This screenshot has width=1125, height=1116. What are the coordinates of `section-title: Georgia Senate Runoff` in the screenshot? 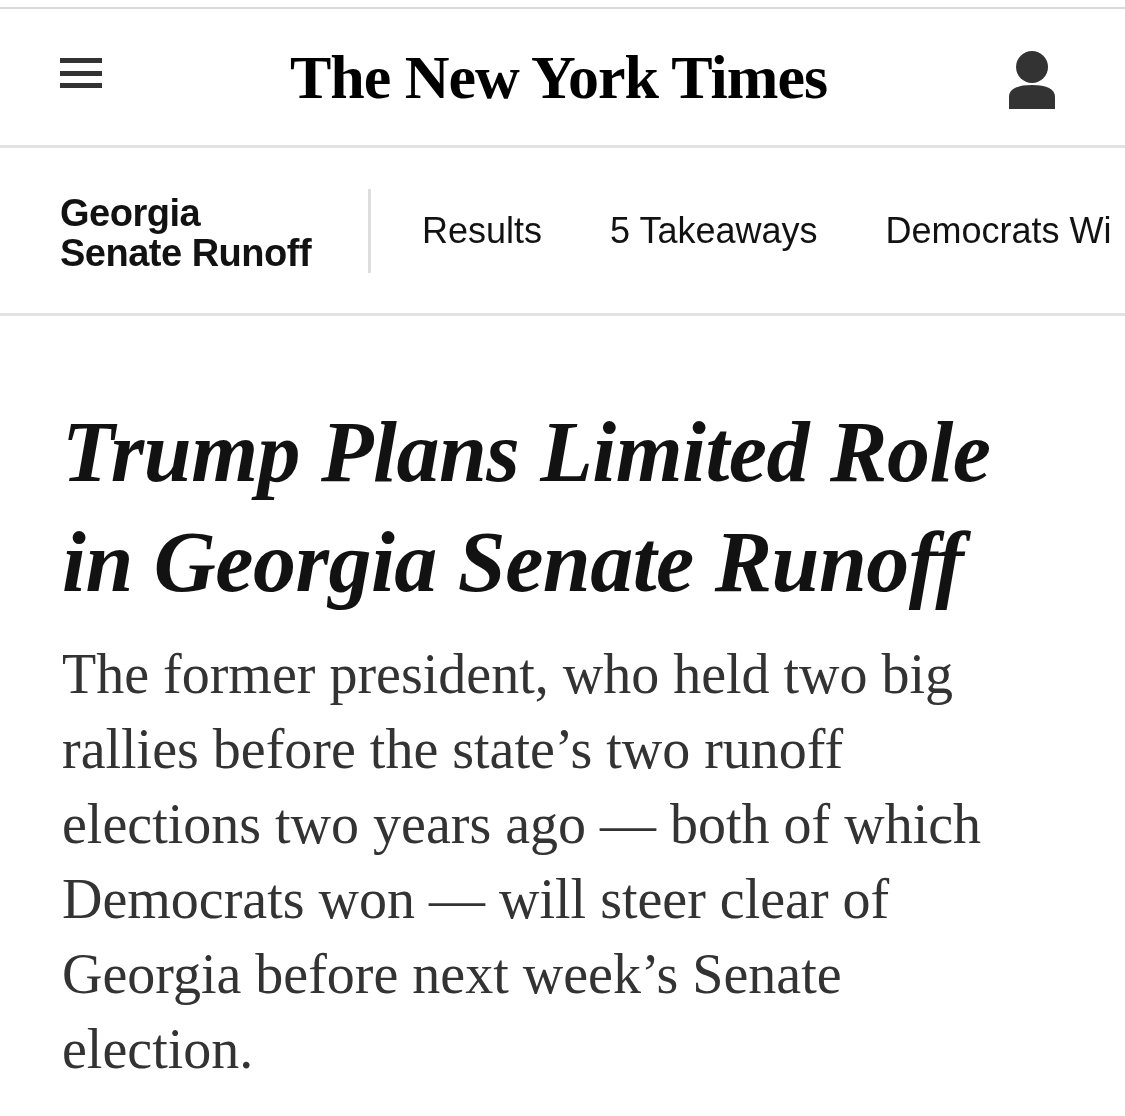 It's located at (192, 232).